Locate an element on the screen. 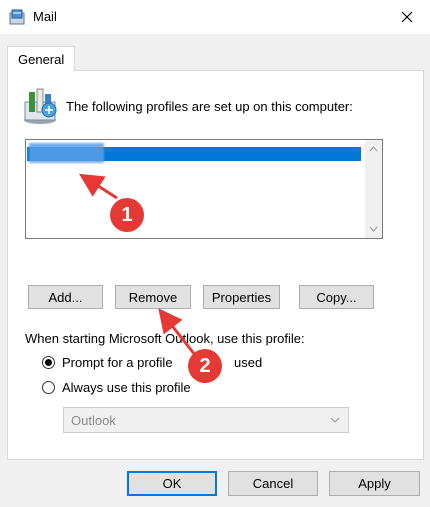  title-bar: Mail is located at coordinates (215, 17).